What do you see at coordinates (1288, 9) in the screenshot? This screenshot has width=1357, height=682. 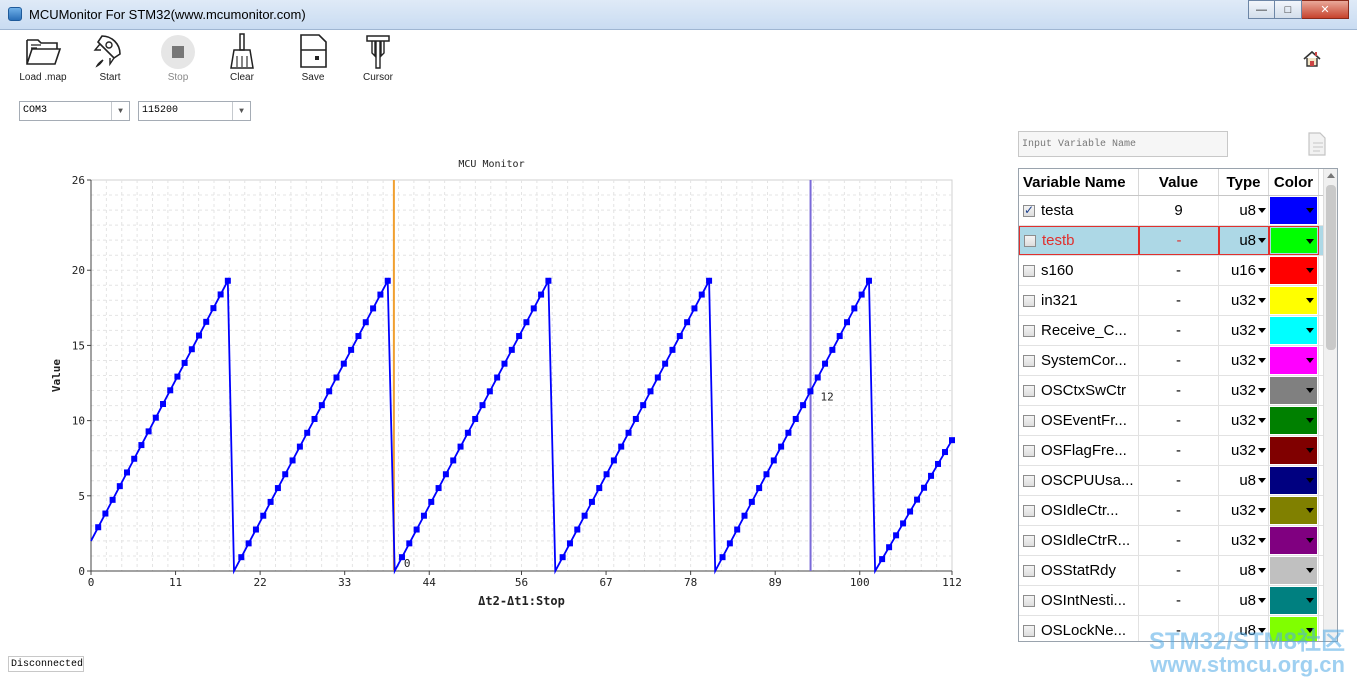 I see `maximize-button: □` at bounding box center [1288, 9].